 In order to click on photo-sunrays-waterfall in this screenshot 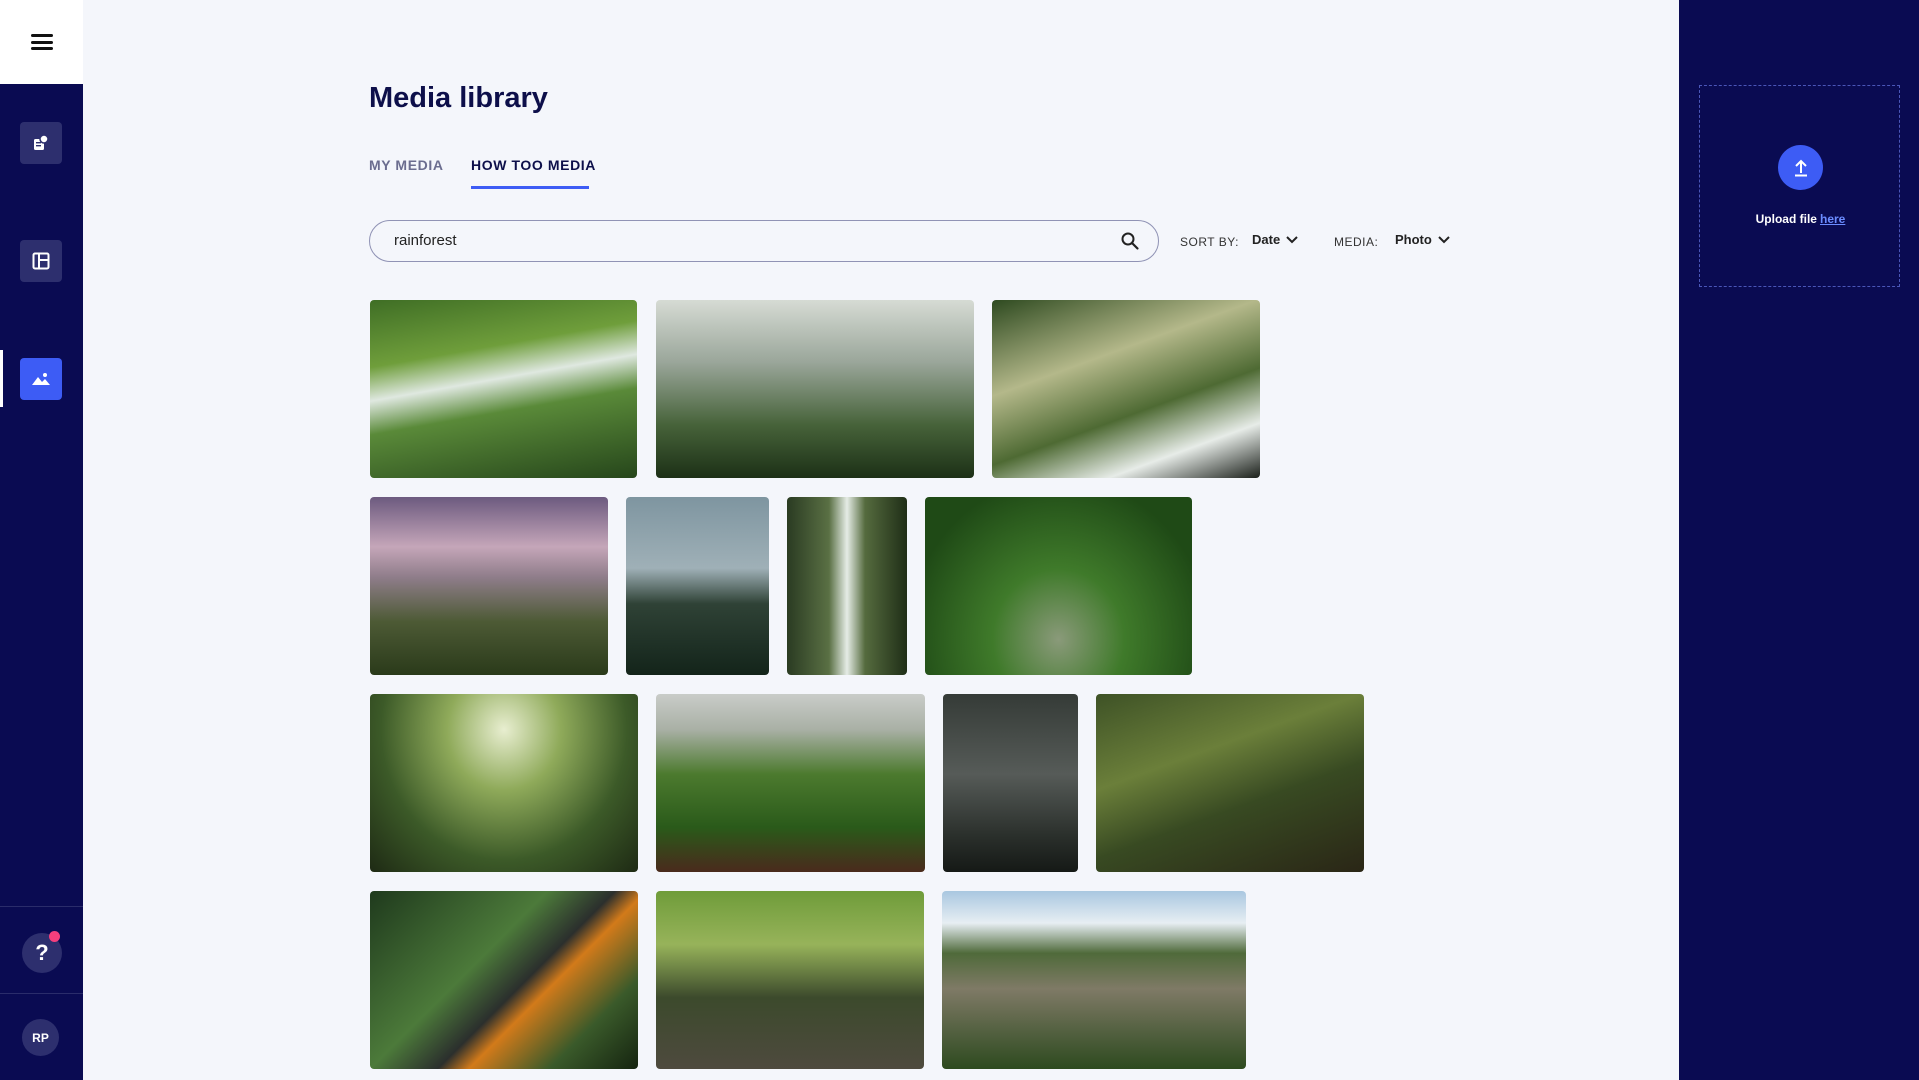, I will do `click(1126, 389)`.